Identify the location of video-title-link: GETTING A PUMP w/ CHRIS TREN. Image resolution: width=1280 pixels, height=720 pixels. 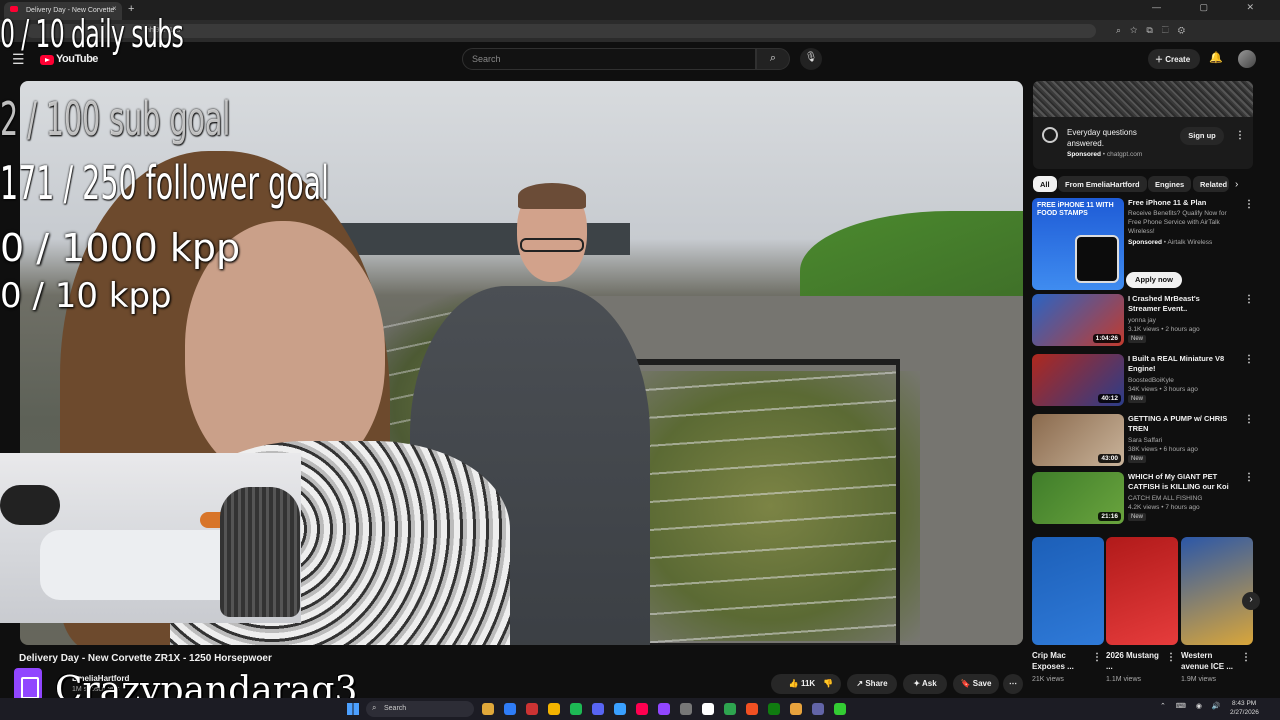
(1180, 424).